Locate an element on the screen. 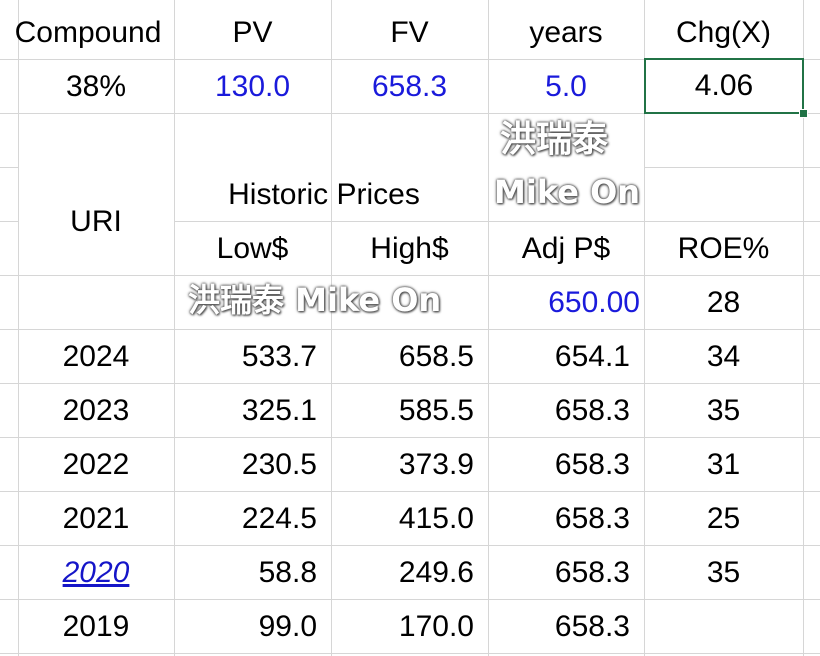 The height and width of the screenshot is (656, 820). low-cell: 533.7 is located at coordinates (252, 357).